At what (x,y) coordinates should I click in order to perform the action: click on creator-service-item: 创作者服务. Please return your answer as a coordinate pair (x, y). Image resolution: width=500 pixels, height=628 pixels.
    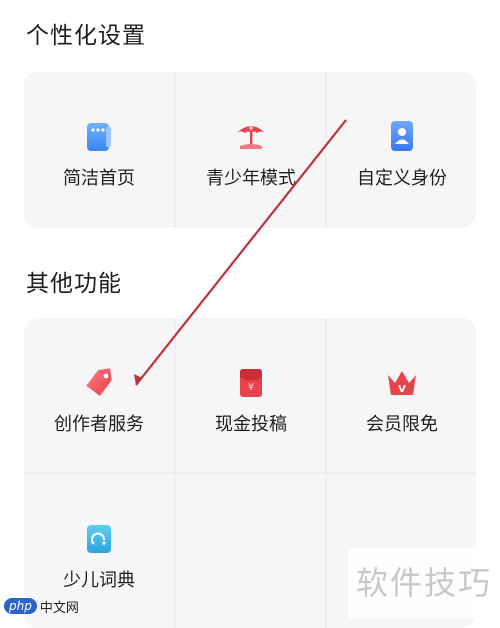
    Looking at the image, I should click on (99, 395).